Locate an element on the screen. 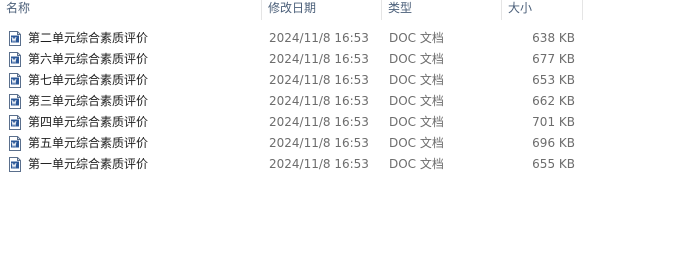  file-row: 第六单元综合素质评价 2024/11/8 16:53 DOC 文档 677 KB is located at coordinates (339, 59).